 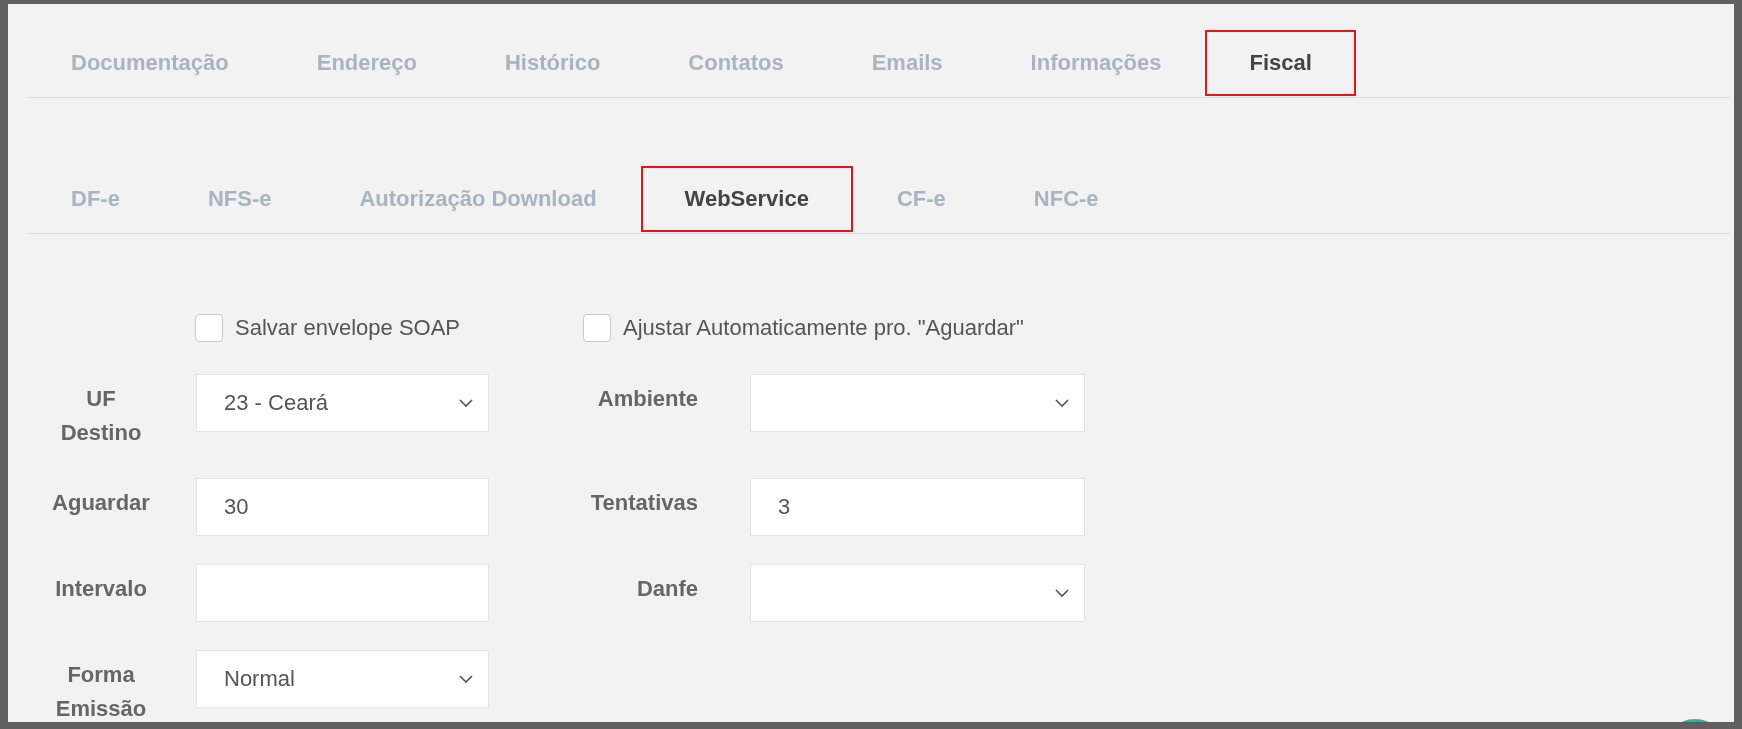 I want to click on tab: Histórico, so click(x=553, y=63).